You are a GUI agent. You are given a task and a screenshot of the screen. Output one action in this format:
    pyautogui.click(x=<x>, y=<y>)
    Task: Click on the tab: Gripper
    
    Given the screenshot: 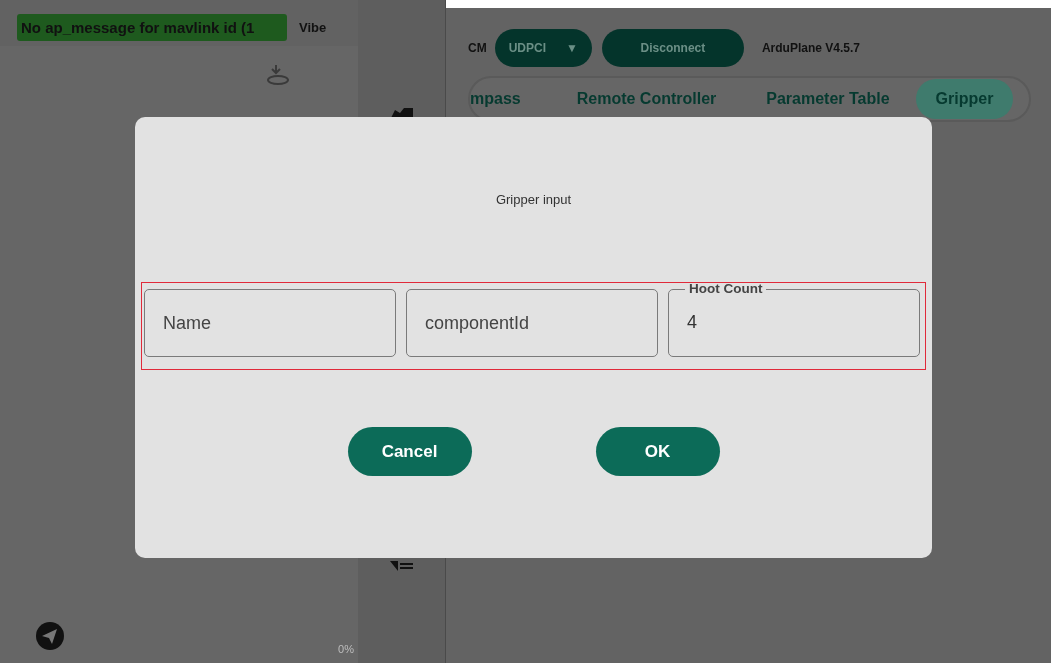 What is the action you would take?
    pyautogui.click(x=964, y=99)
    